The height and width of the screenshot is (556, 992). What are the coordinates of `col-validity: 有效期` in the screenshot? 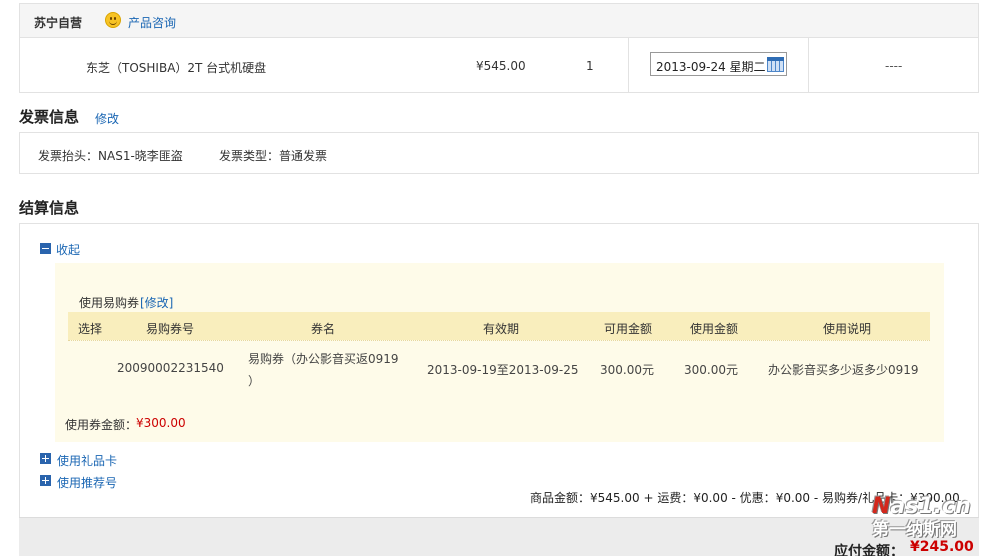 It's located at (501, 329).